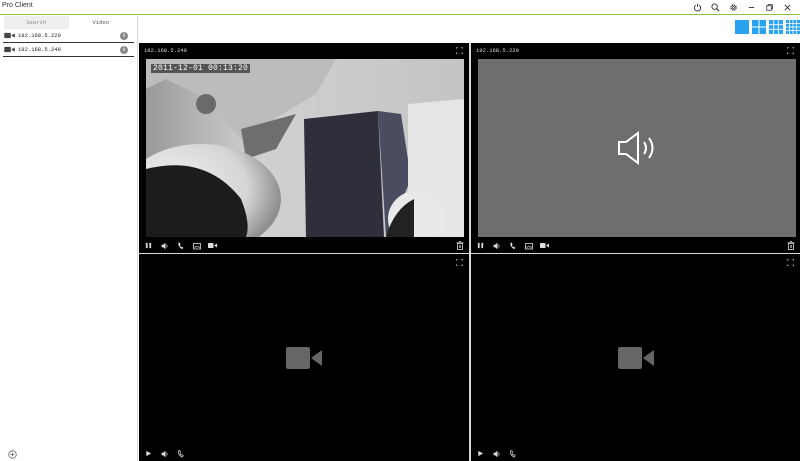 Image resolution: width=800 pixels, height=461 pixels. What do you see at coordinates (469, 29) in the screenshot?
I see `layout-bar` at bounding box center [469, 29].